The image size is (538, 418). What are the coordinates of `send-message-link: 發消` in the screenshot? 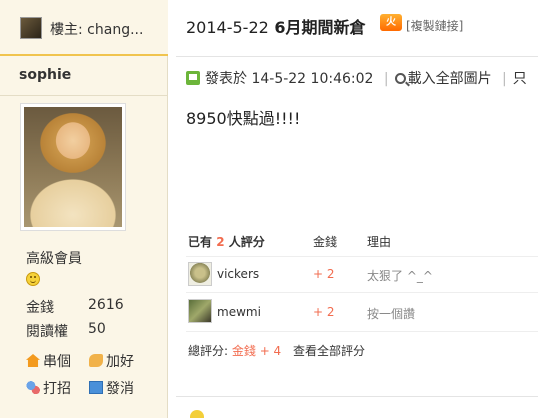 It's located at (111, 388).